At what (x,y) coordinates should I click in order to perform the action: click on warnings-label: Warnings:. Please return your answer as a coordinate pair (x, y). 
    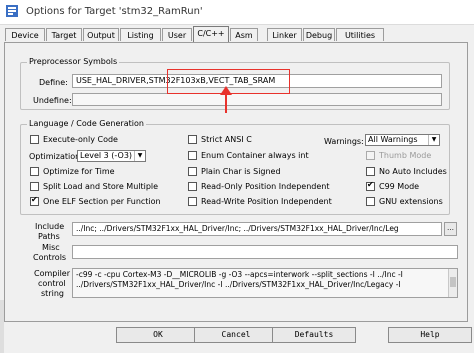
    Looking at the image, I should click on (344, 141).